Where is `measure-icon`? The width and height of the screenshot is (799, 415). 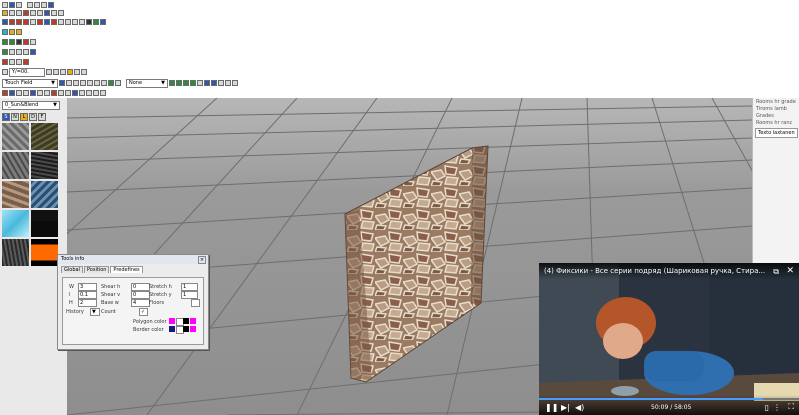
measure-icon is located at coordinates (68, 22).